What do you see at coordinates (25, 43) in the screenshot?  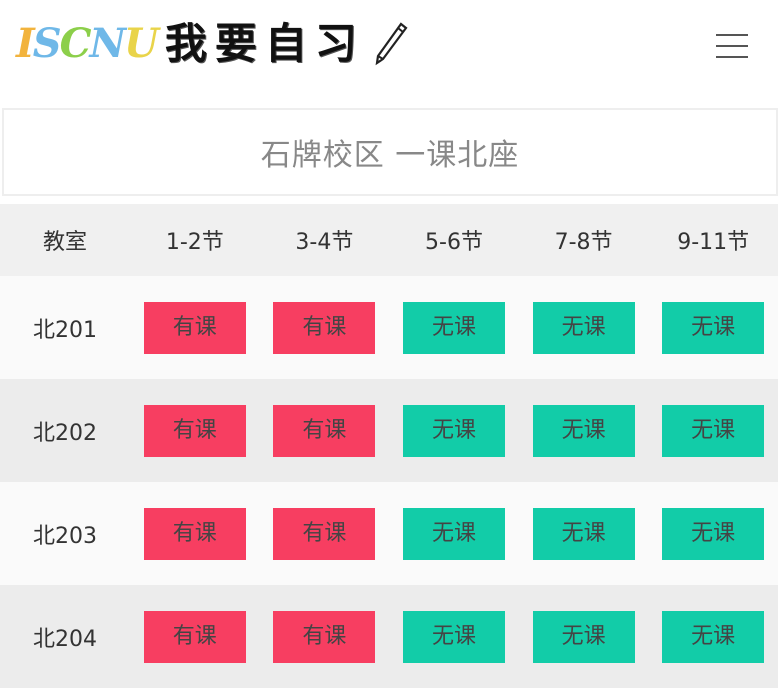 I see `logo-letter: I` at bounding box center [25, 43].